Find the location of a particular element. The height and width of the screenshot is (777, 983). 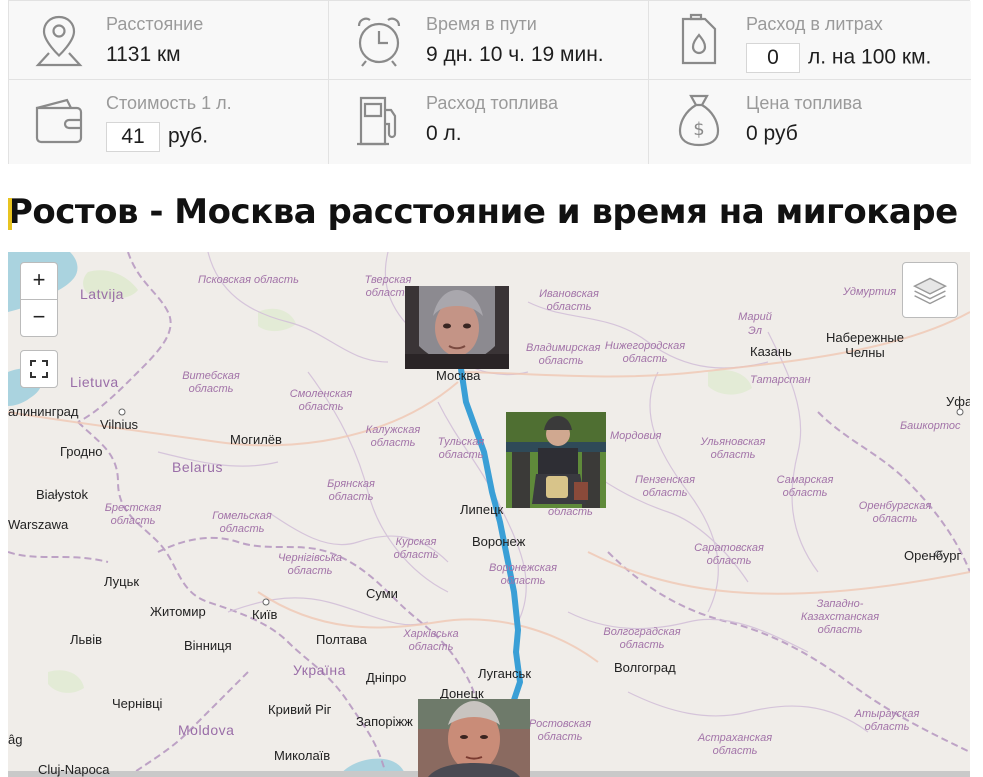

money-bag-icon: $ is located at coordinates (699, 120).